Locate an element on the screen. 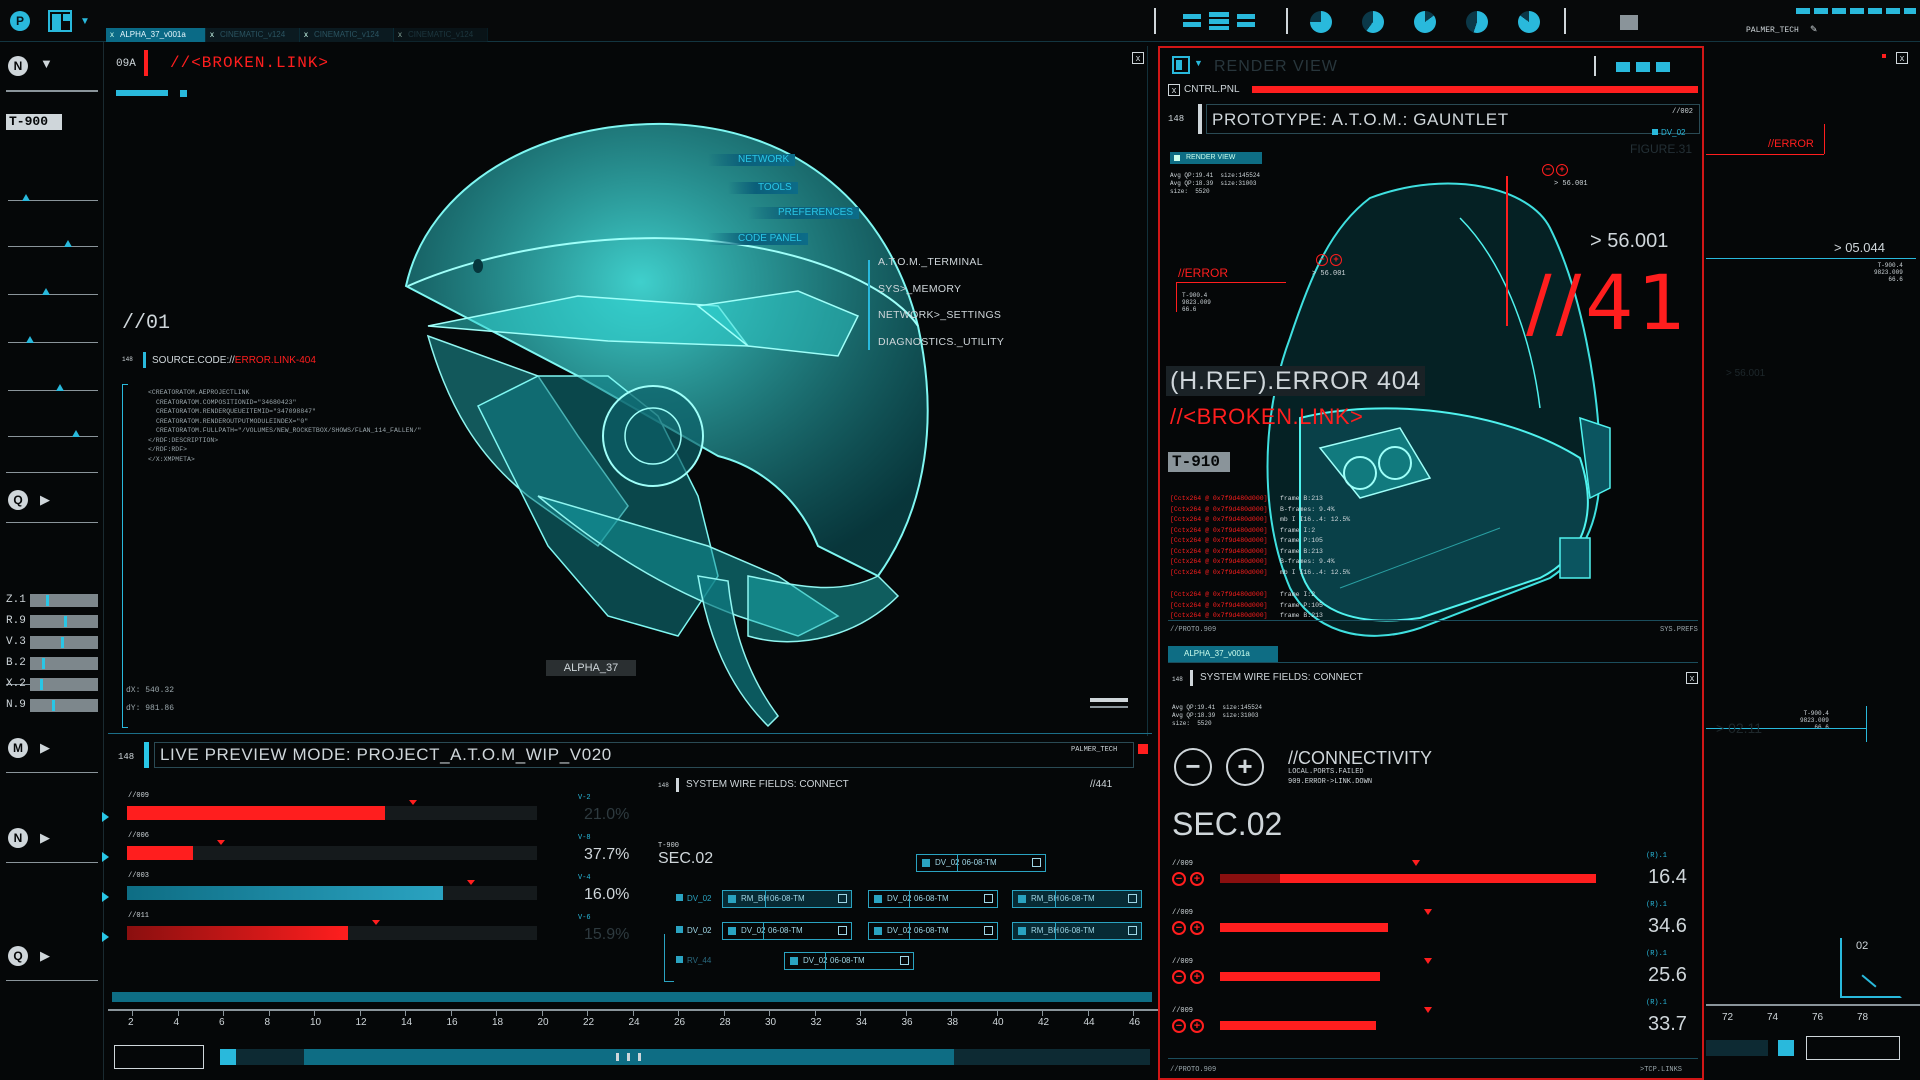 This screenshot has width=1920, height=1080. list-view-icon is located at coordinates (1192, 21).